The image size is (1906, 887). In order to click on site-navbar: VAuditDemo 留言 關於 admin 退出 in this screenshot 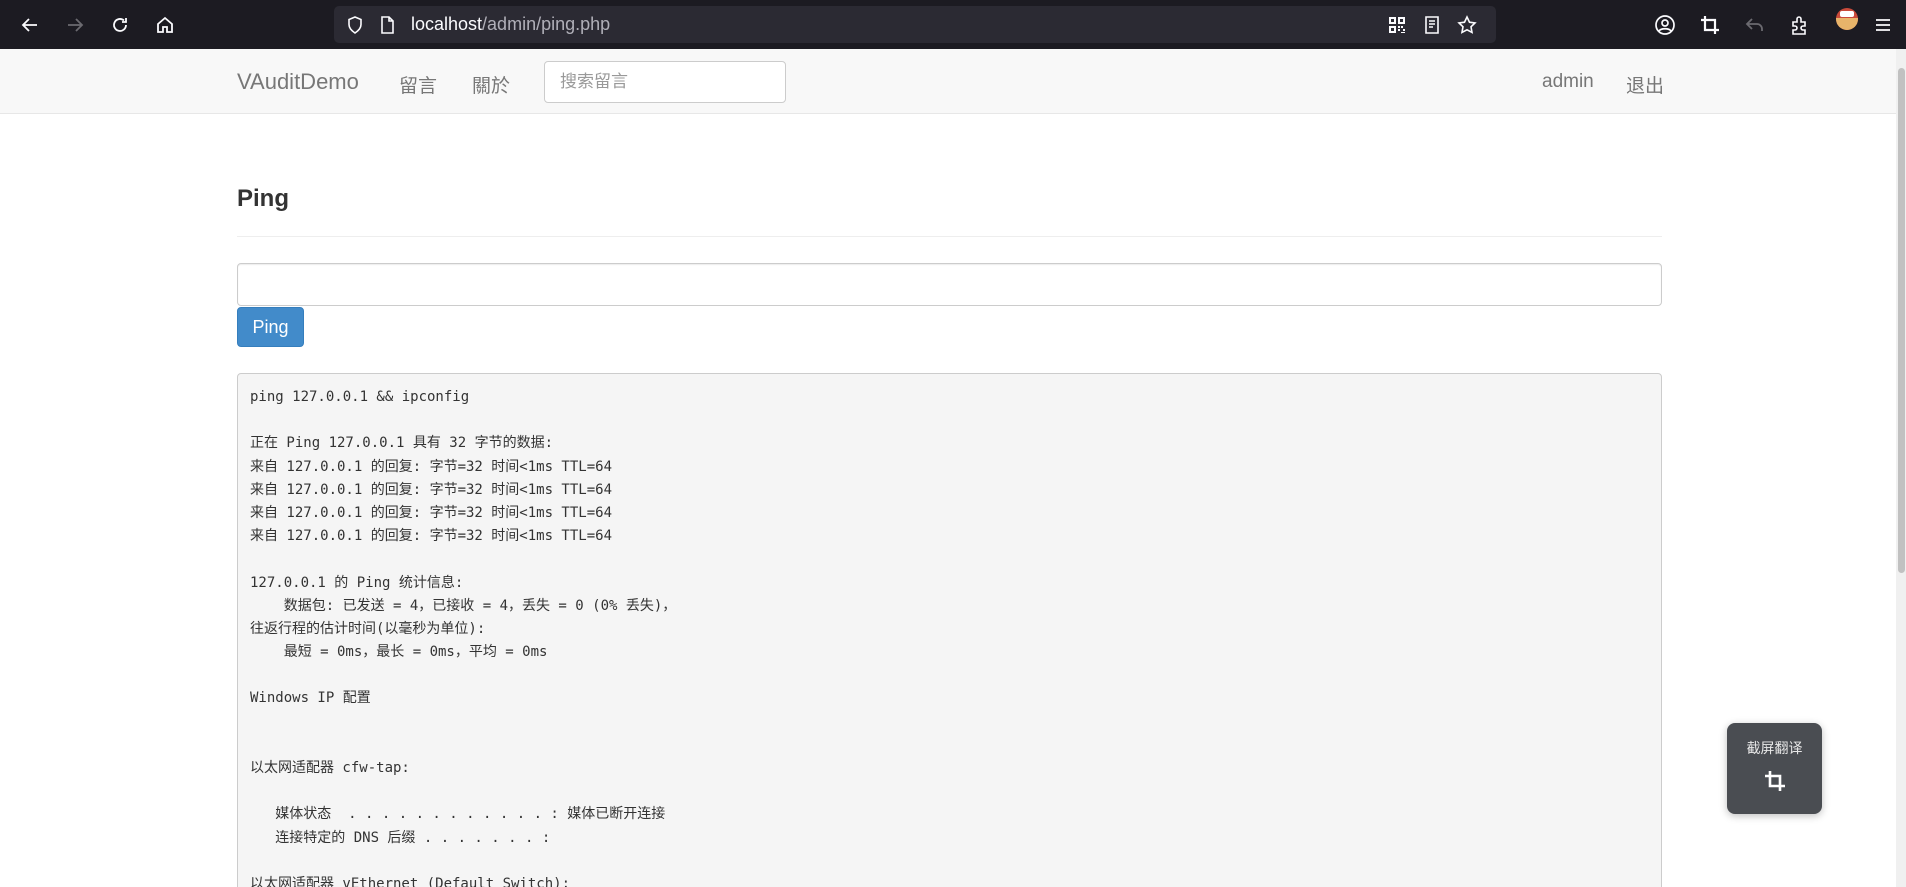, I will do `click(953, 81)`.